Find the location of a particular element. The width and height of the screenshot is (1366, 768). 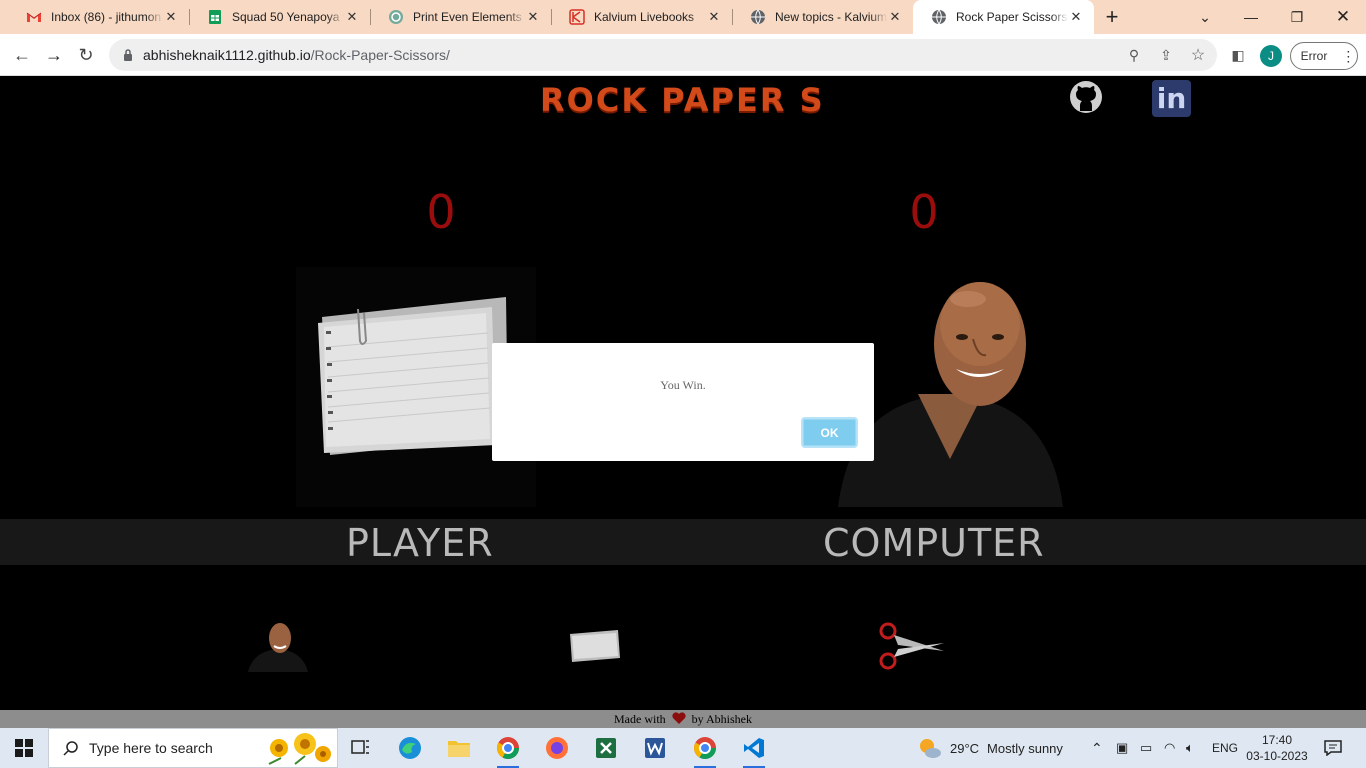

tab-search-icon: ⌄ is located at coordinates (1205, 17).